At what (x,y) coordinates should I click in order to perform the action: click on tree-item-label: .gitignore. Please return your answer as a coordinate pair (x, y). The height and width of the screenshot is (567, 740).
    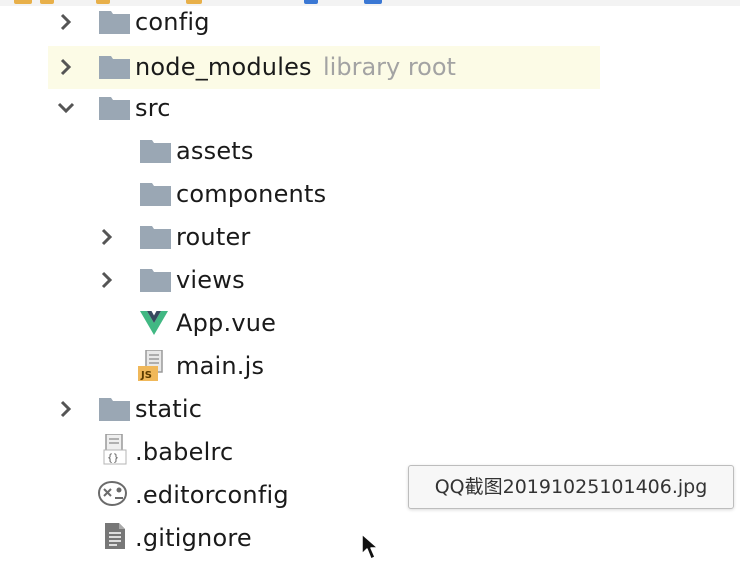
    Looking at the image, I should click on (193, 538).